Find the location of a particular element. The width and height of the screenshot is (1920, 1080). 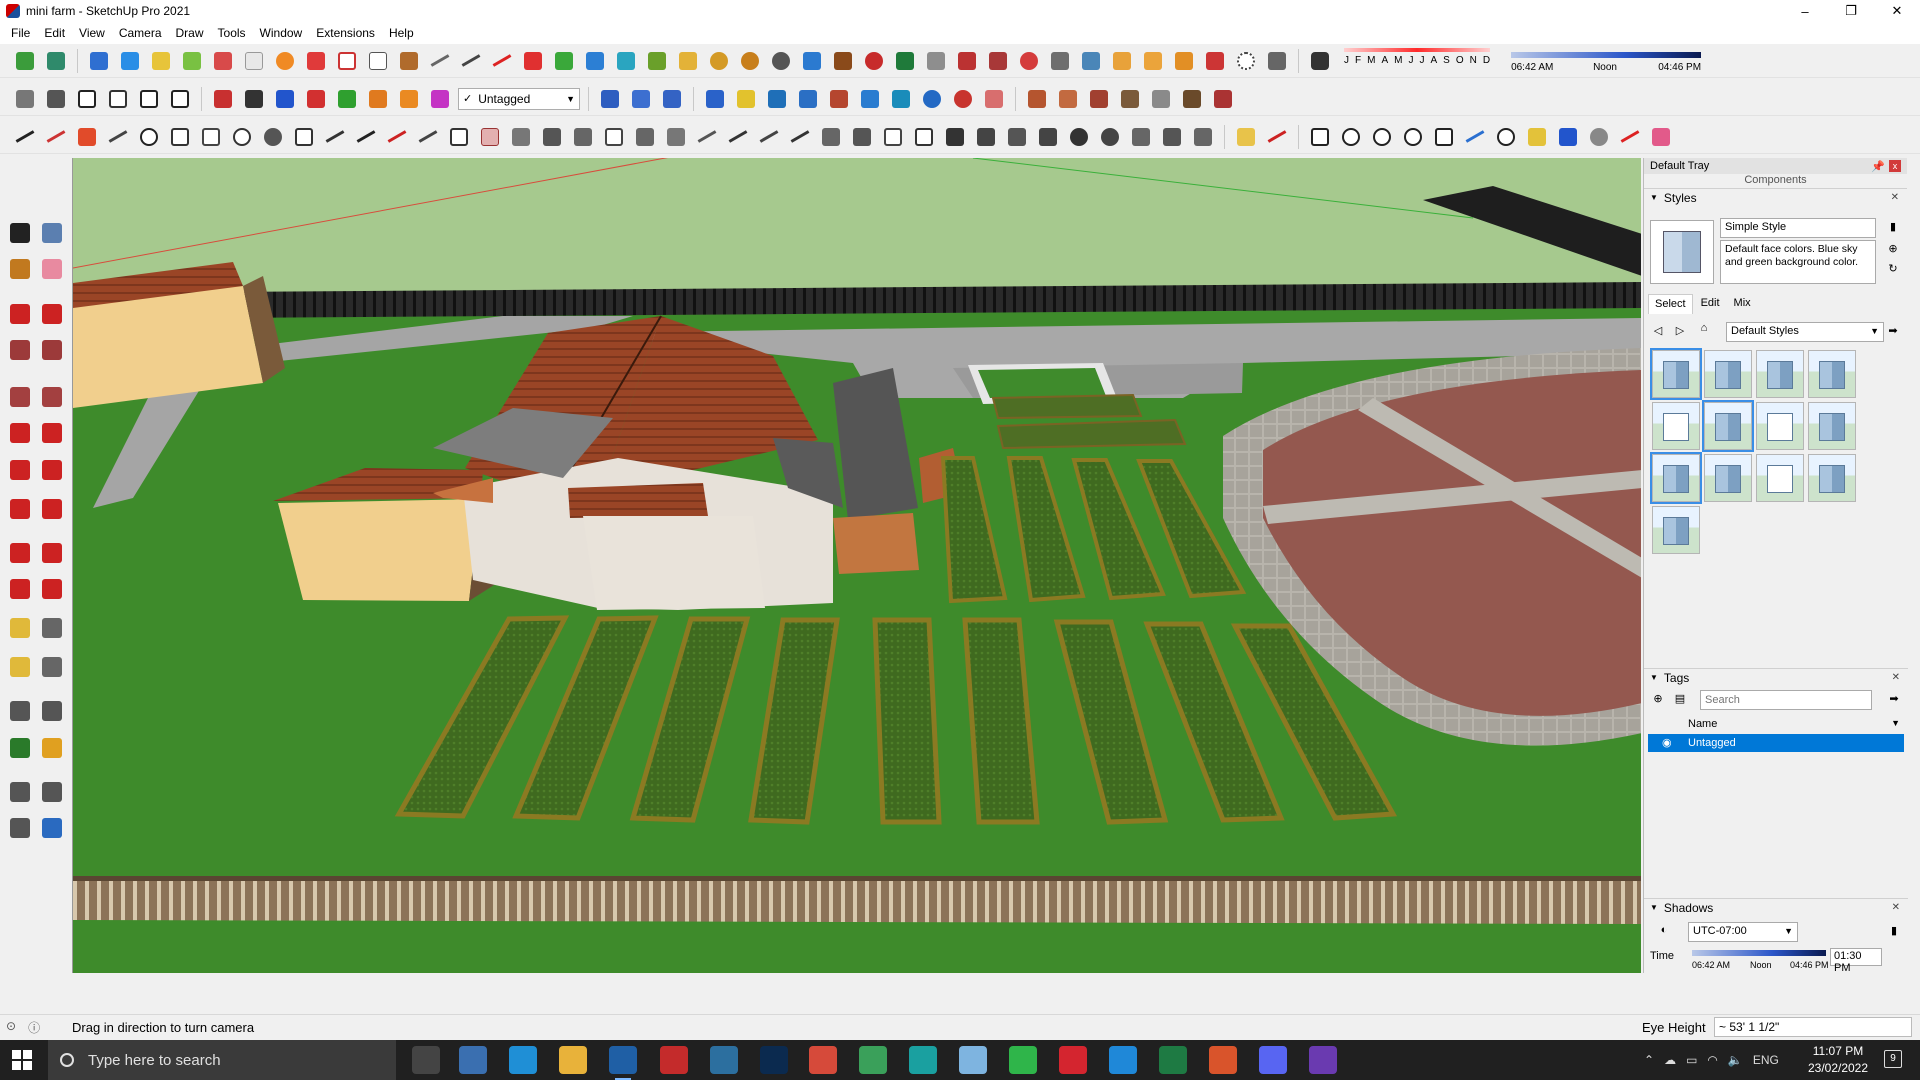

tape-measure-icon is located at coordinates (20, 628).